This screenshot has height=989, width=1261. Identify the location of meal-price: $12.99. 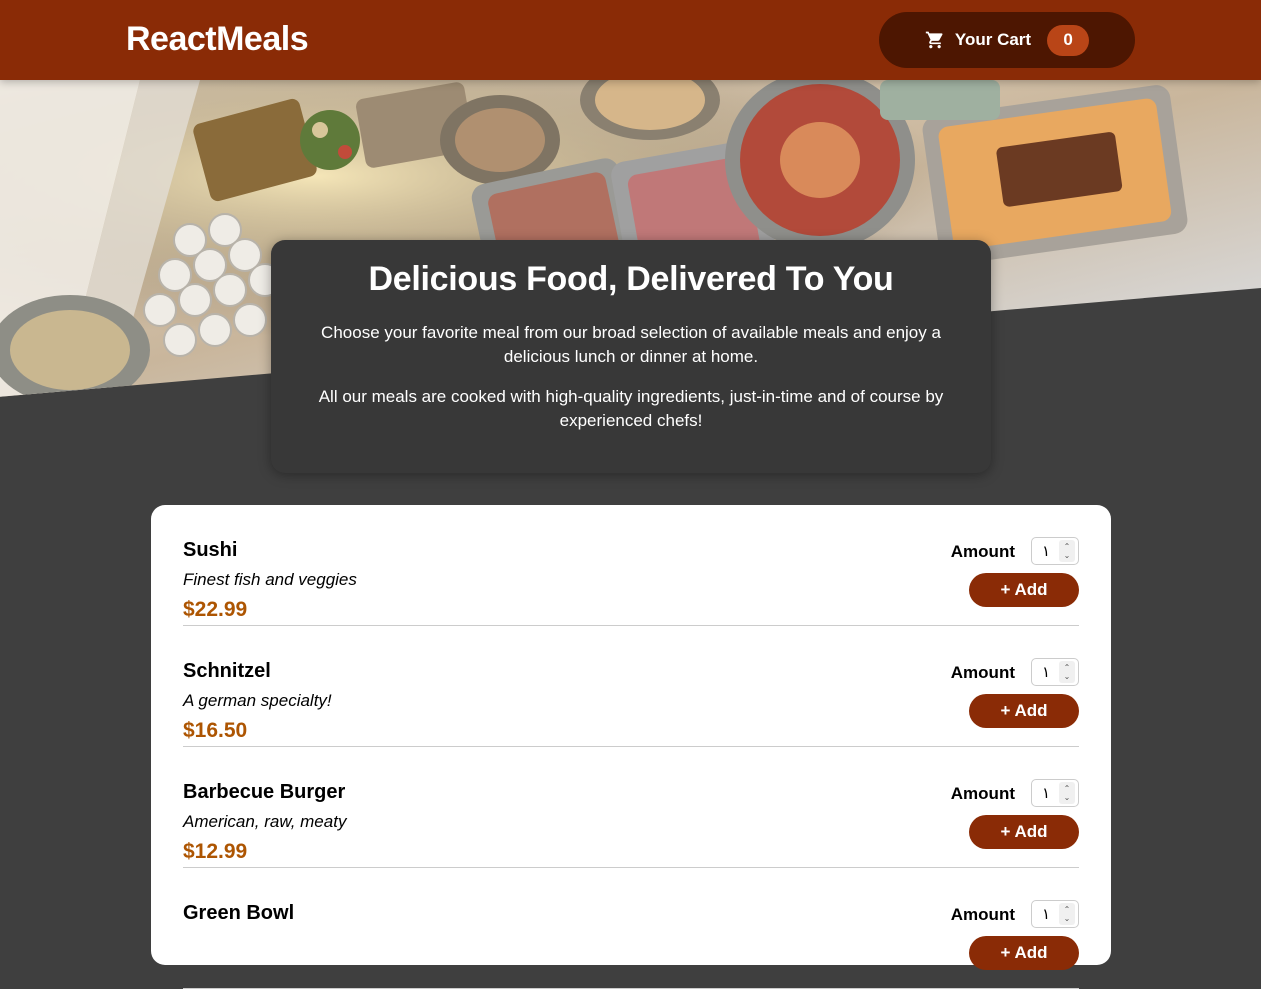
(215, 851).